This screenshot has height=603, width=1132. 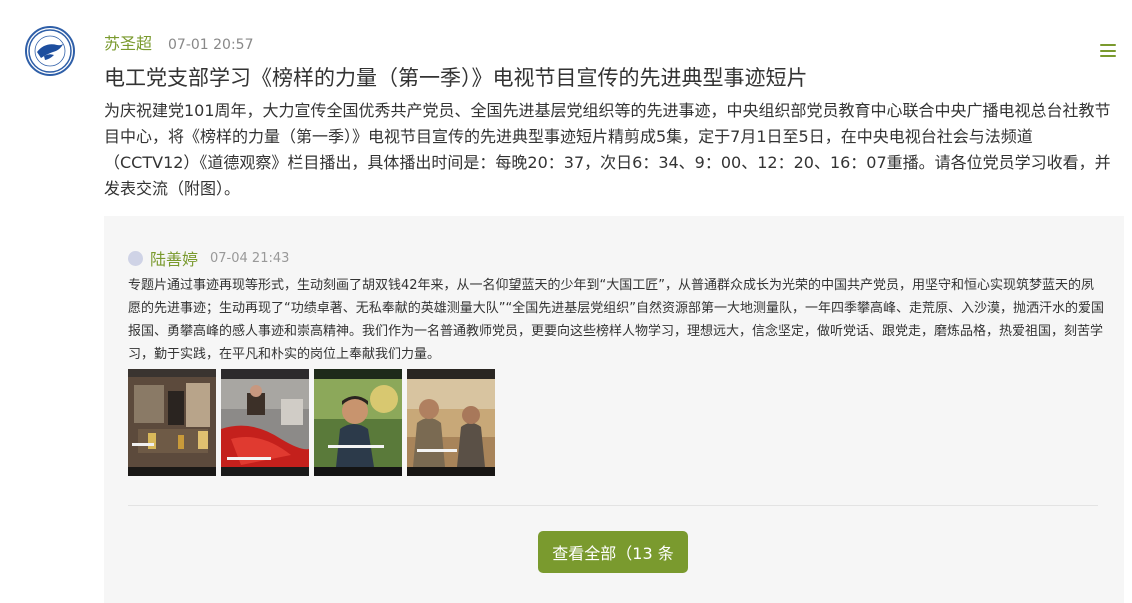 I want to click on comment-meta: 陆善婷 07-04 21:43, so click(x=616, y=258).